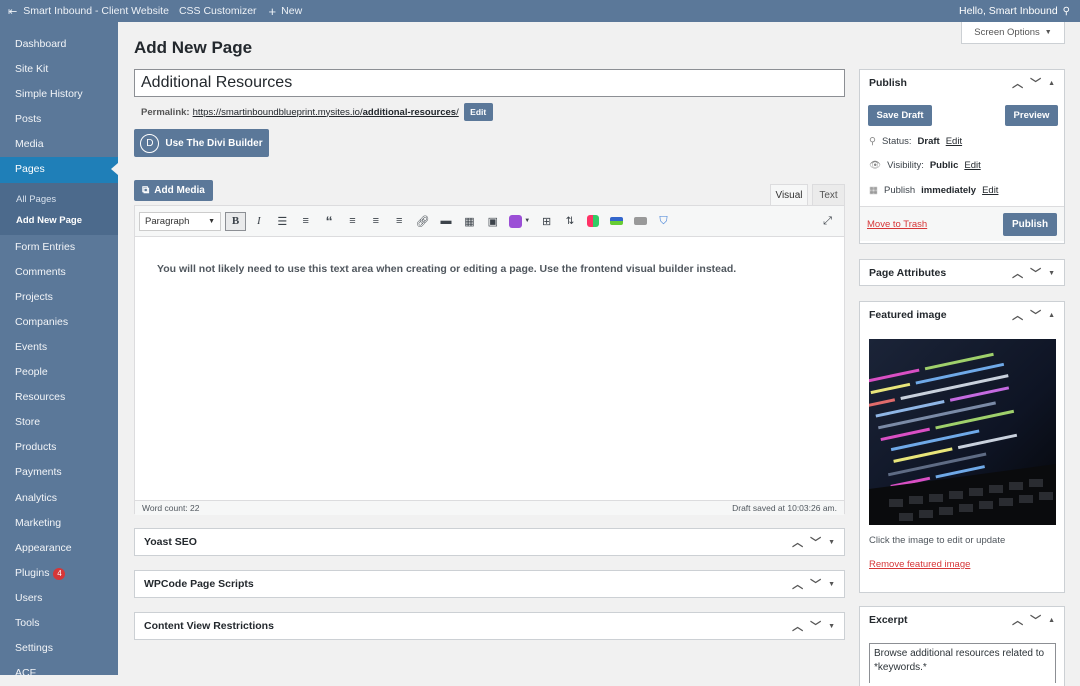 Image resolution: width=1080 pixels, height=686 pixels. I want to click on embed-icon: ▣, so click(492, 221).